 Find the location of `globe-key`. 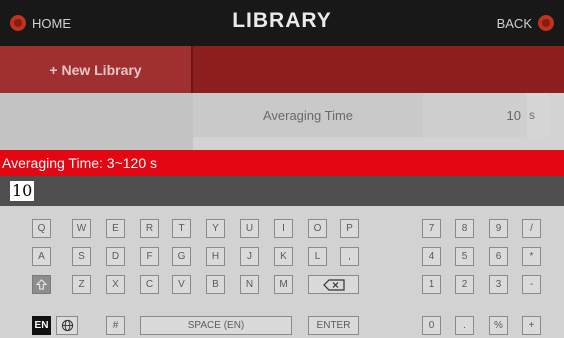

globe-key is located at coordinates (67, 325).